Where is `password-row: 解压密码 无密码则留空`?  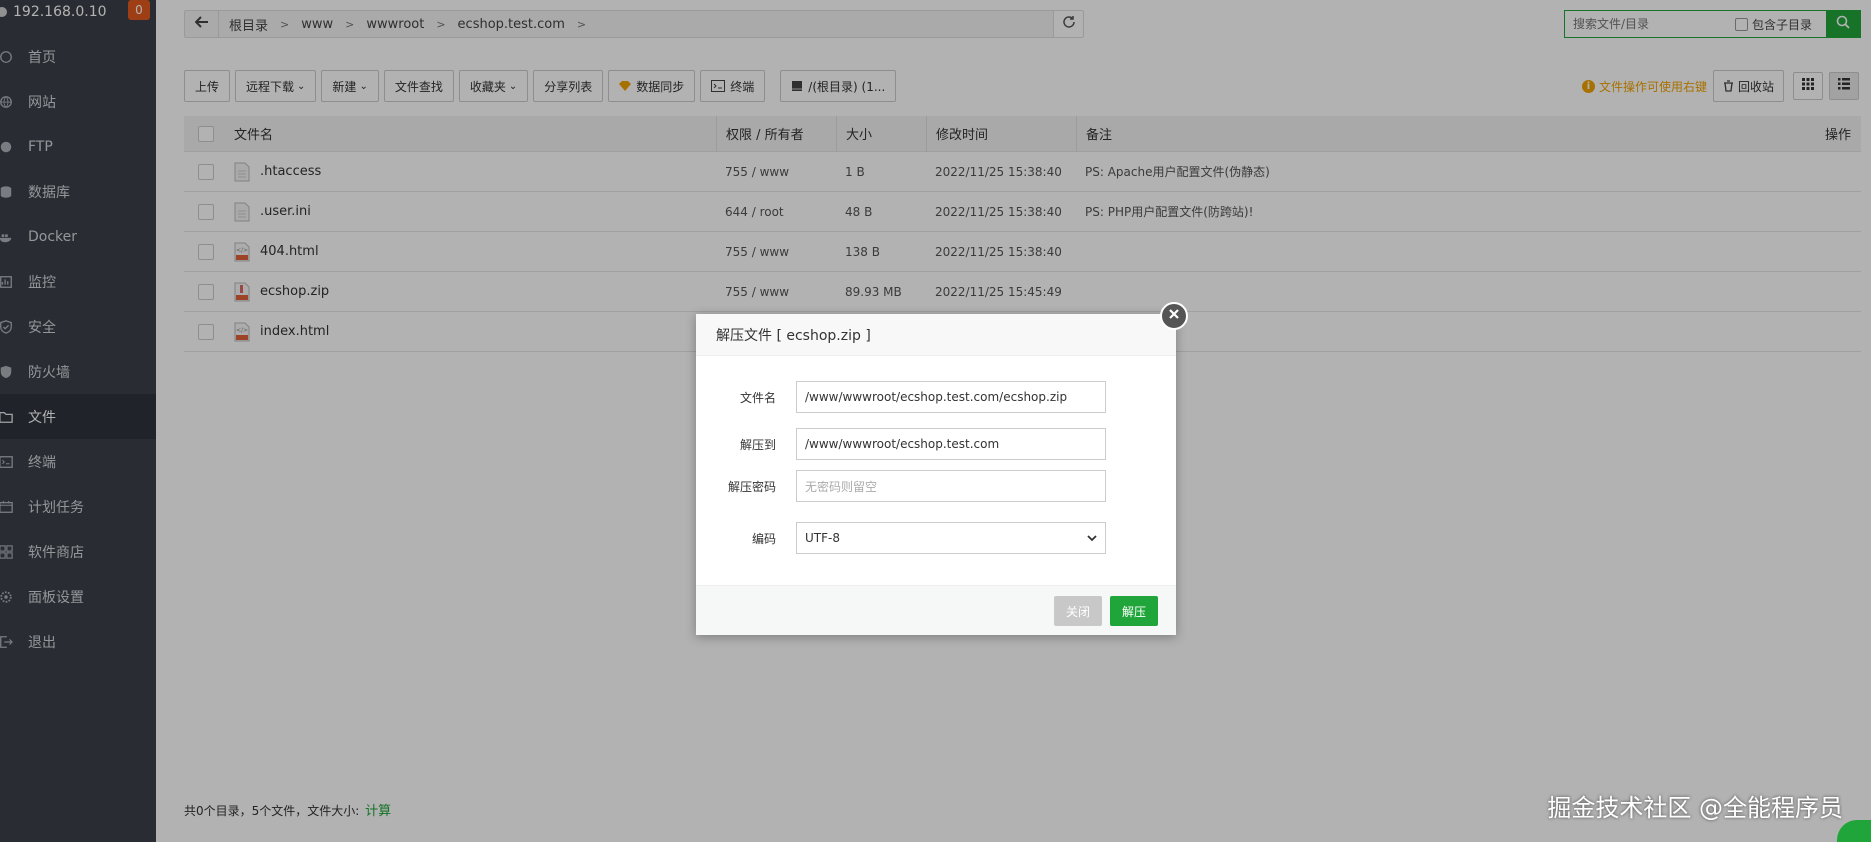
password-row: 解压密码 无密码则留空 is located at coordinates (901, 486).